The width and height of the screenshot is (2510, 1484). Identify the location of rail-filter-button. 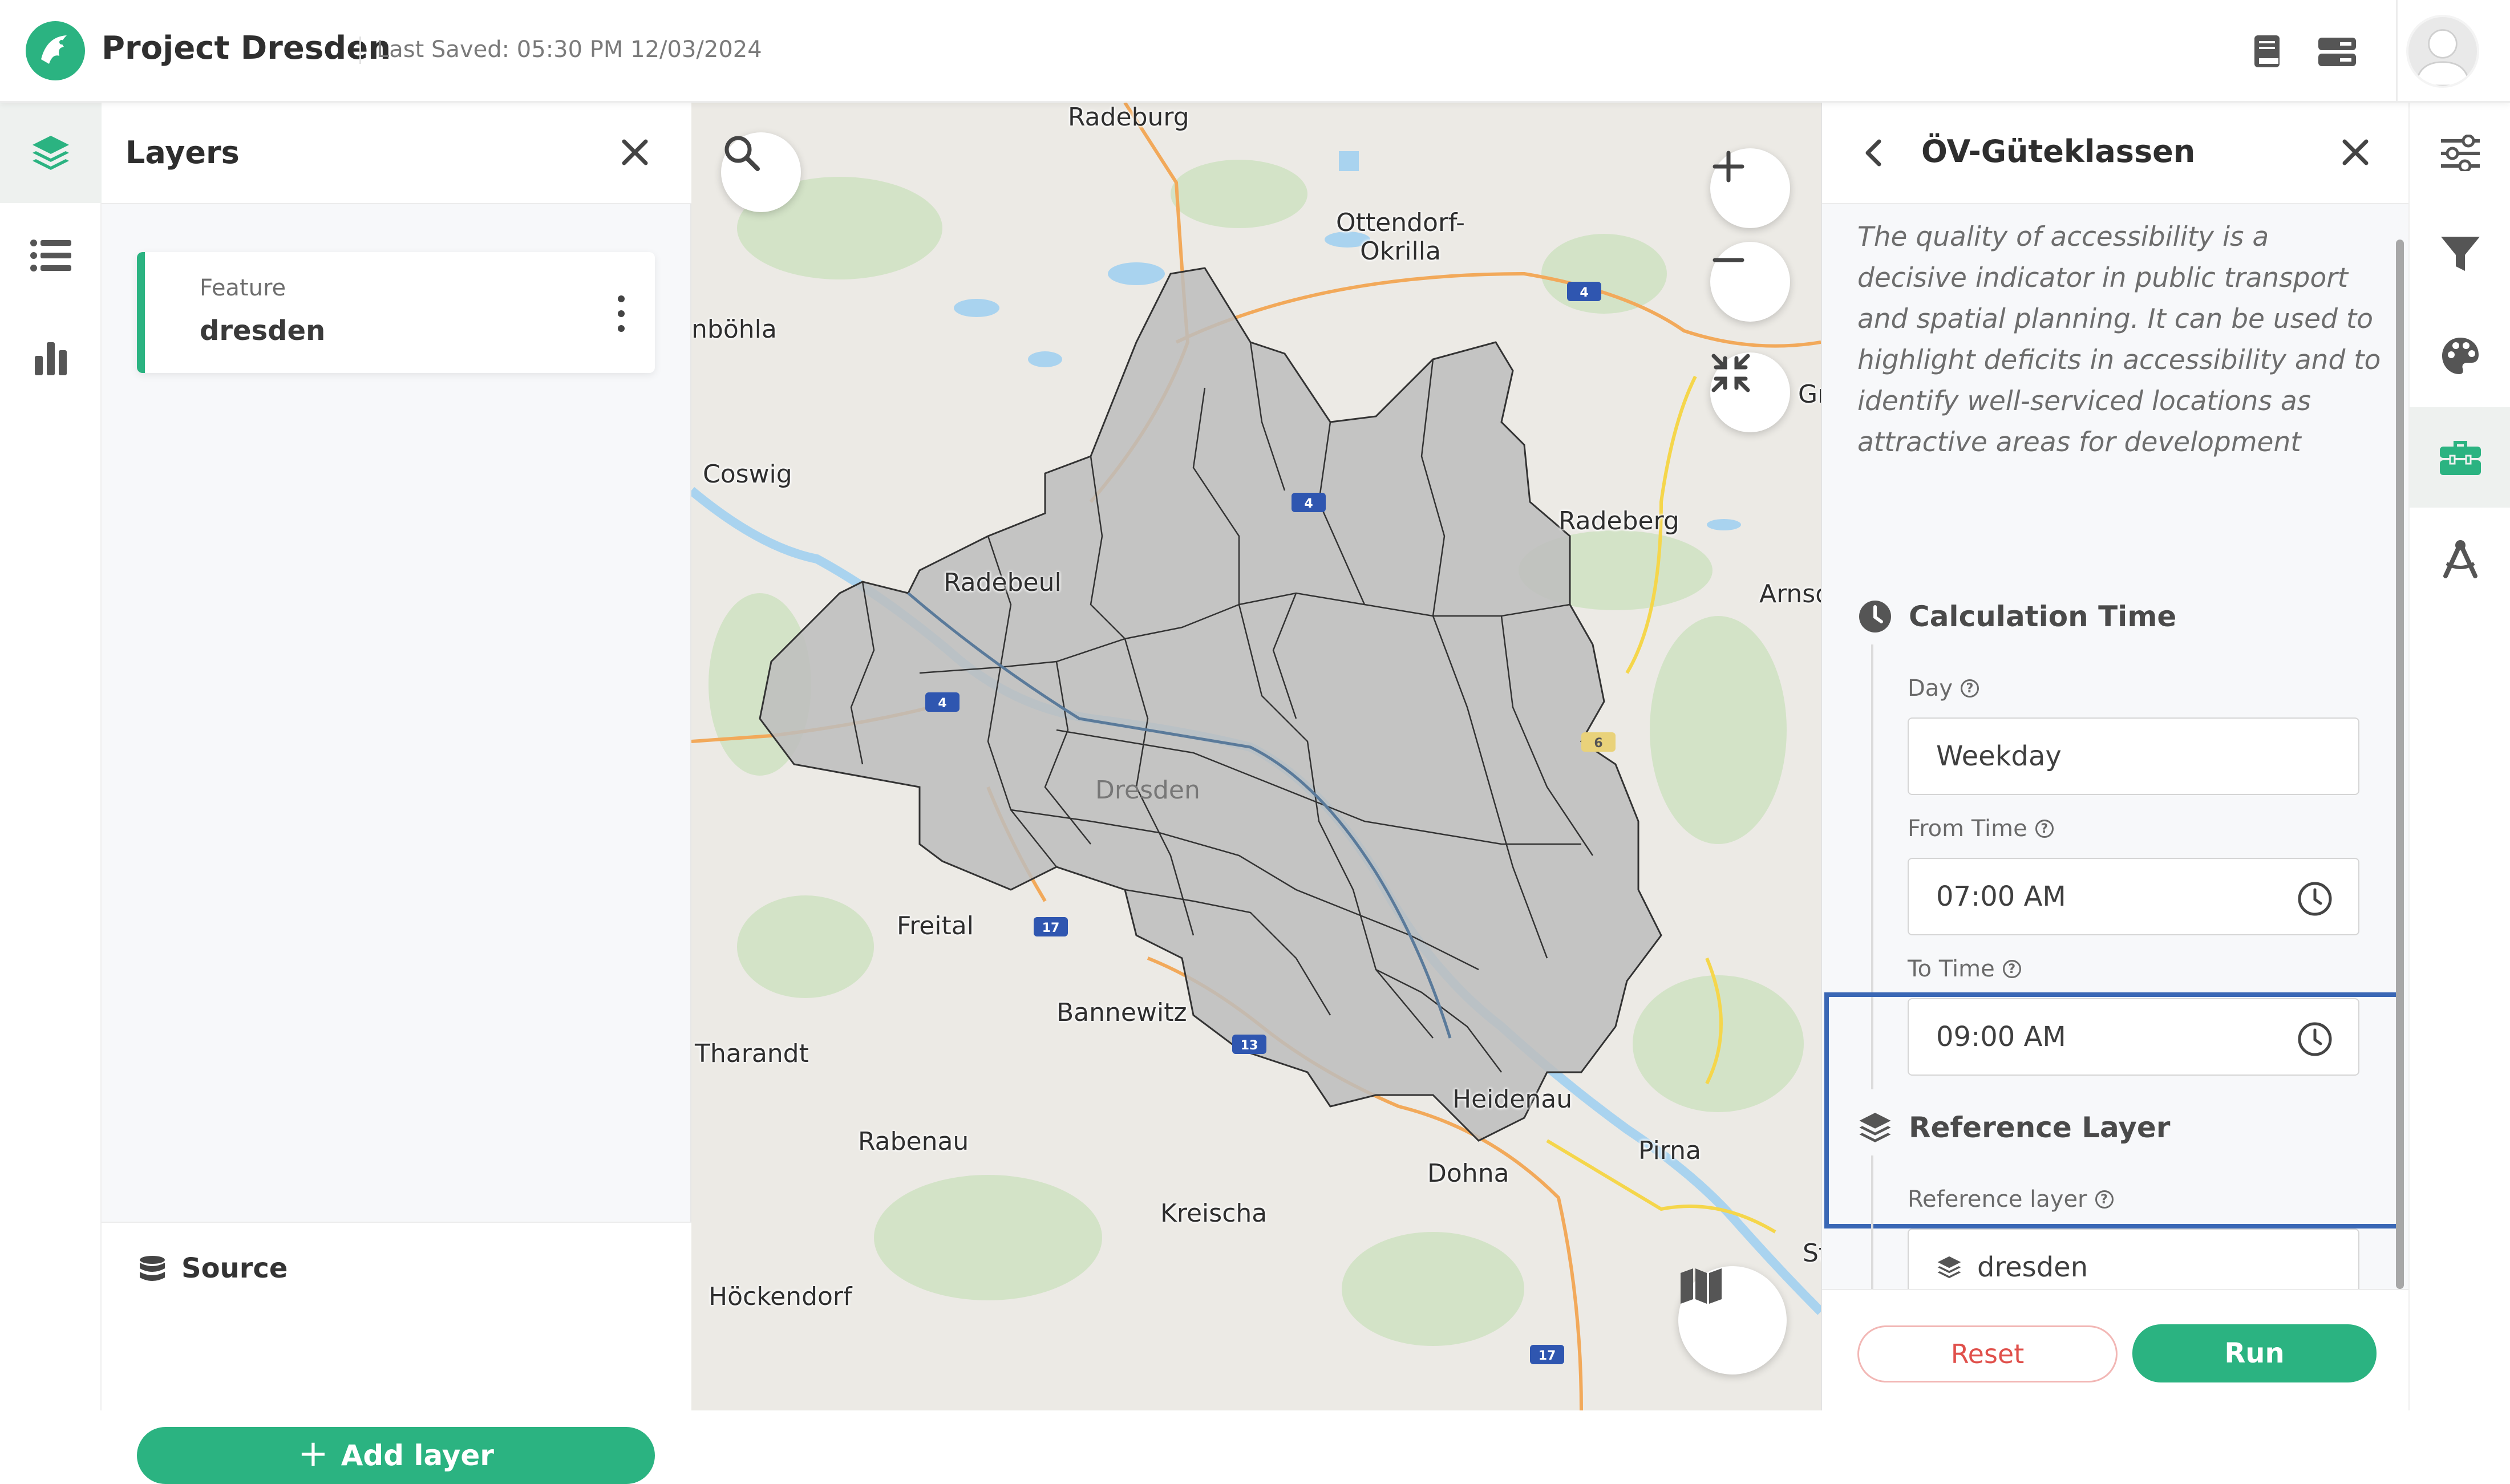
(2460, 254).